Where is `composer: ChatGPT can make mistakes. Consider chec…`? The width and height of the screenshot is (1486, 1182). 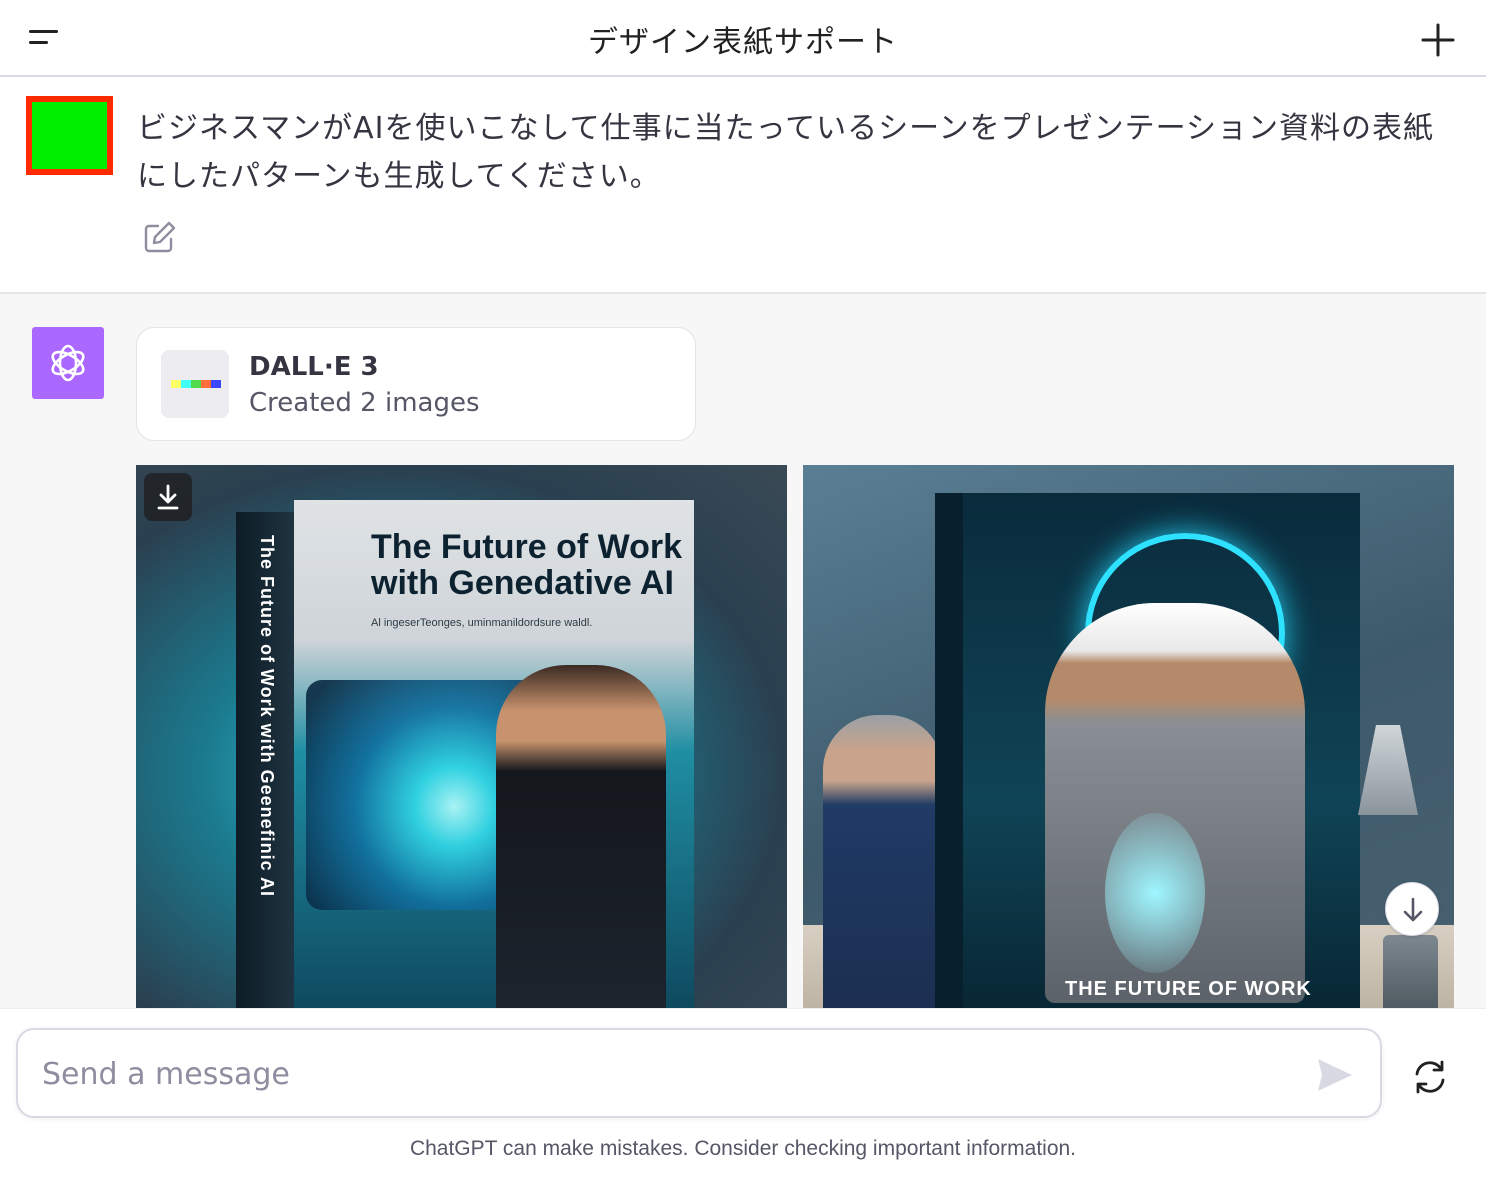
composer: ChatGPT can make mistakes. Consider chec… is located at coordinates (743, 1095).